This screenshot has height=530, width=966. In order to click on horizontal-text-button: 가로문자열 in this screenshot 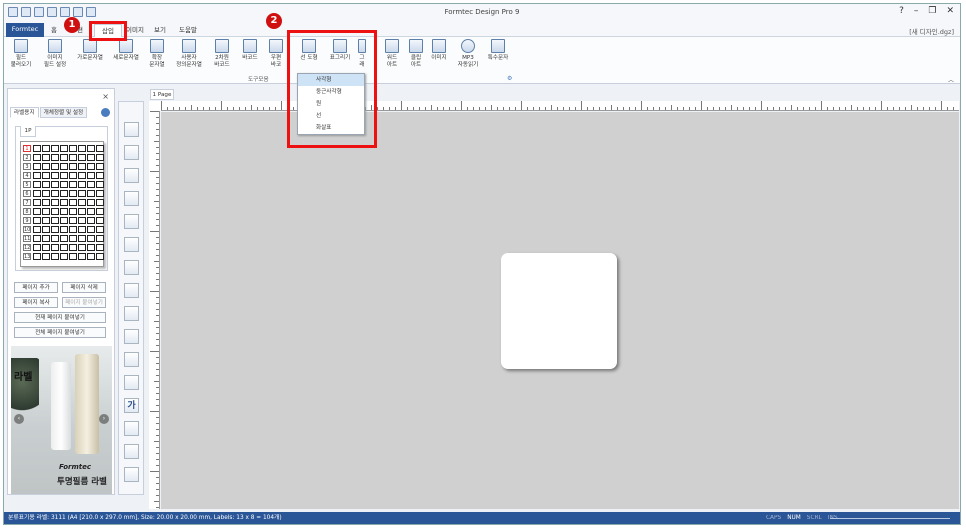, I will do `click(90, 50)`.